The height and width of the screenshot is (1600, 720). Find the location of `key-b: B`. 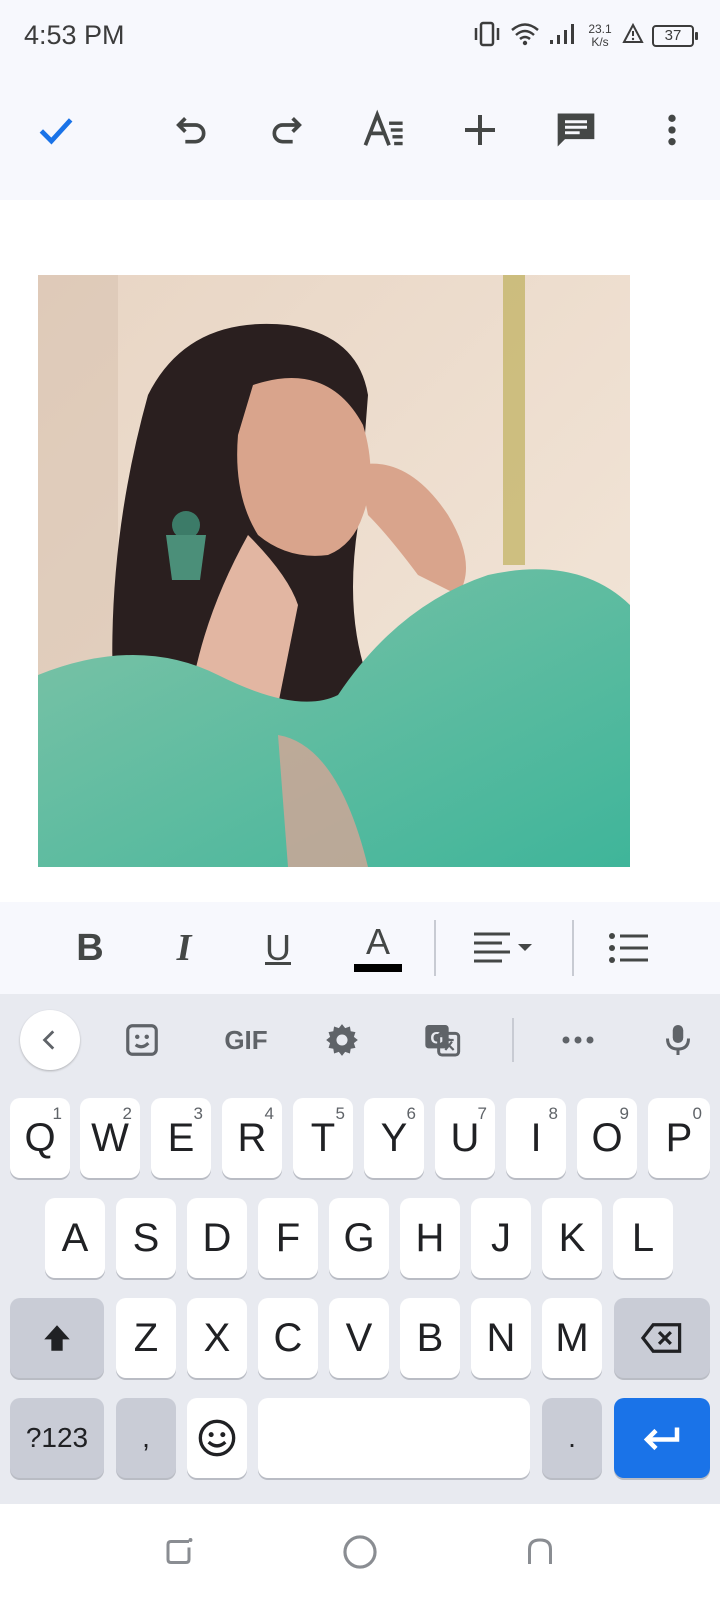

key-b: B is located at coordinates (430, 1338).